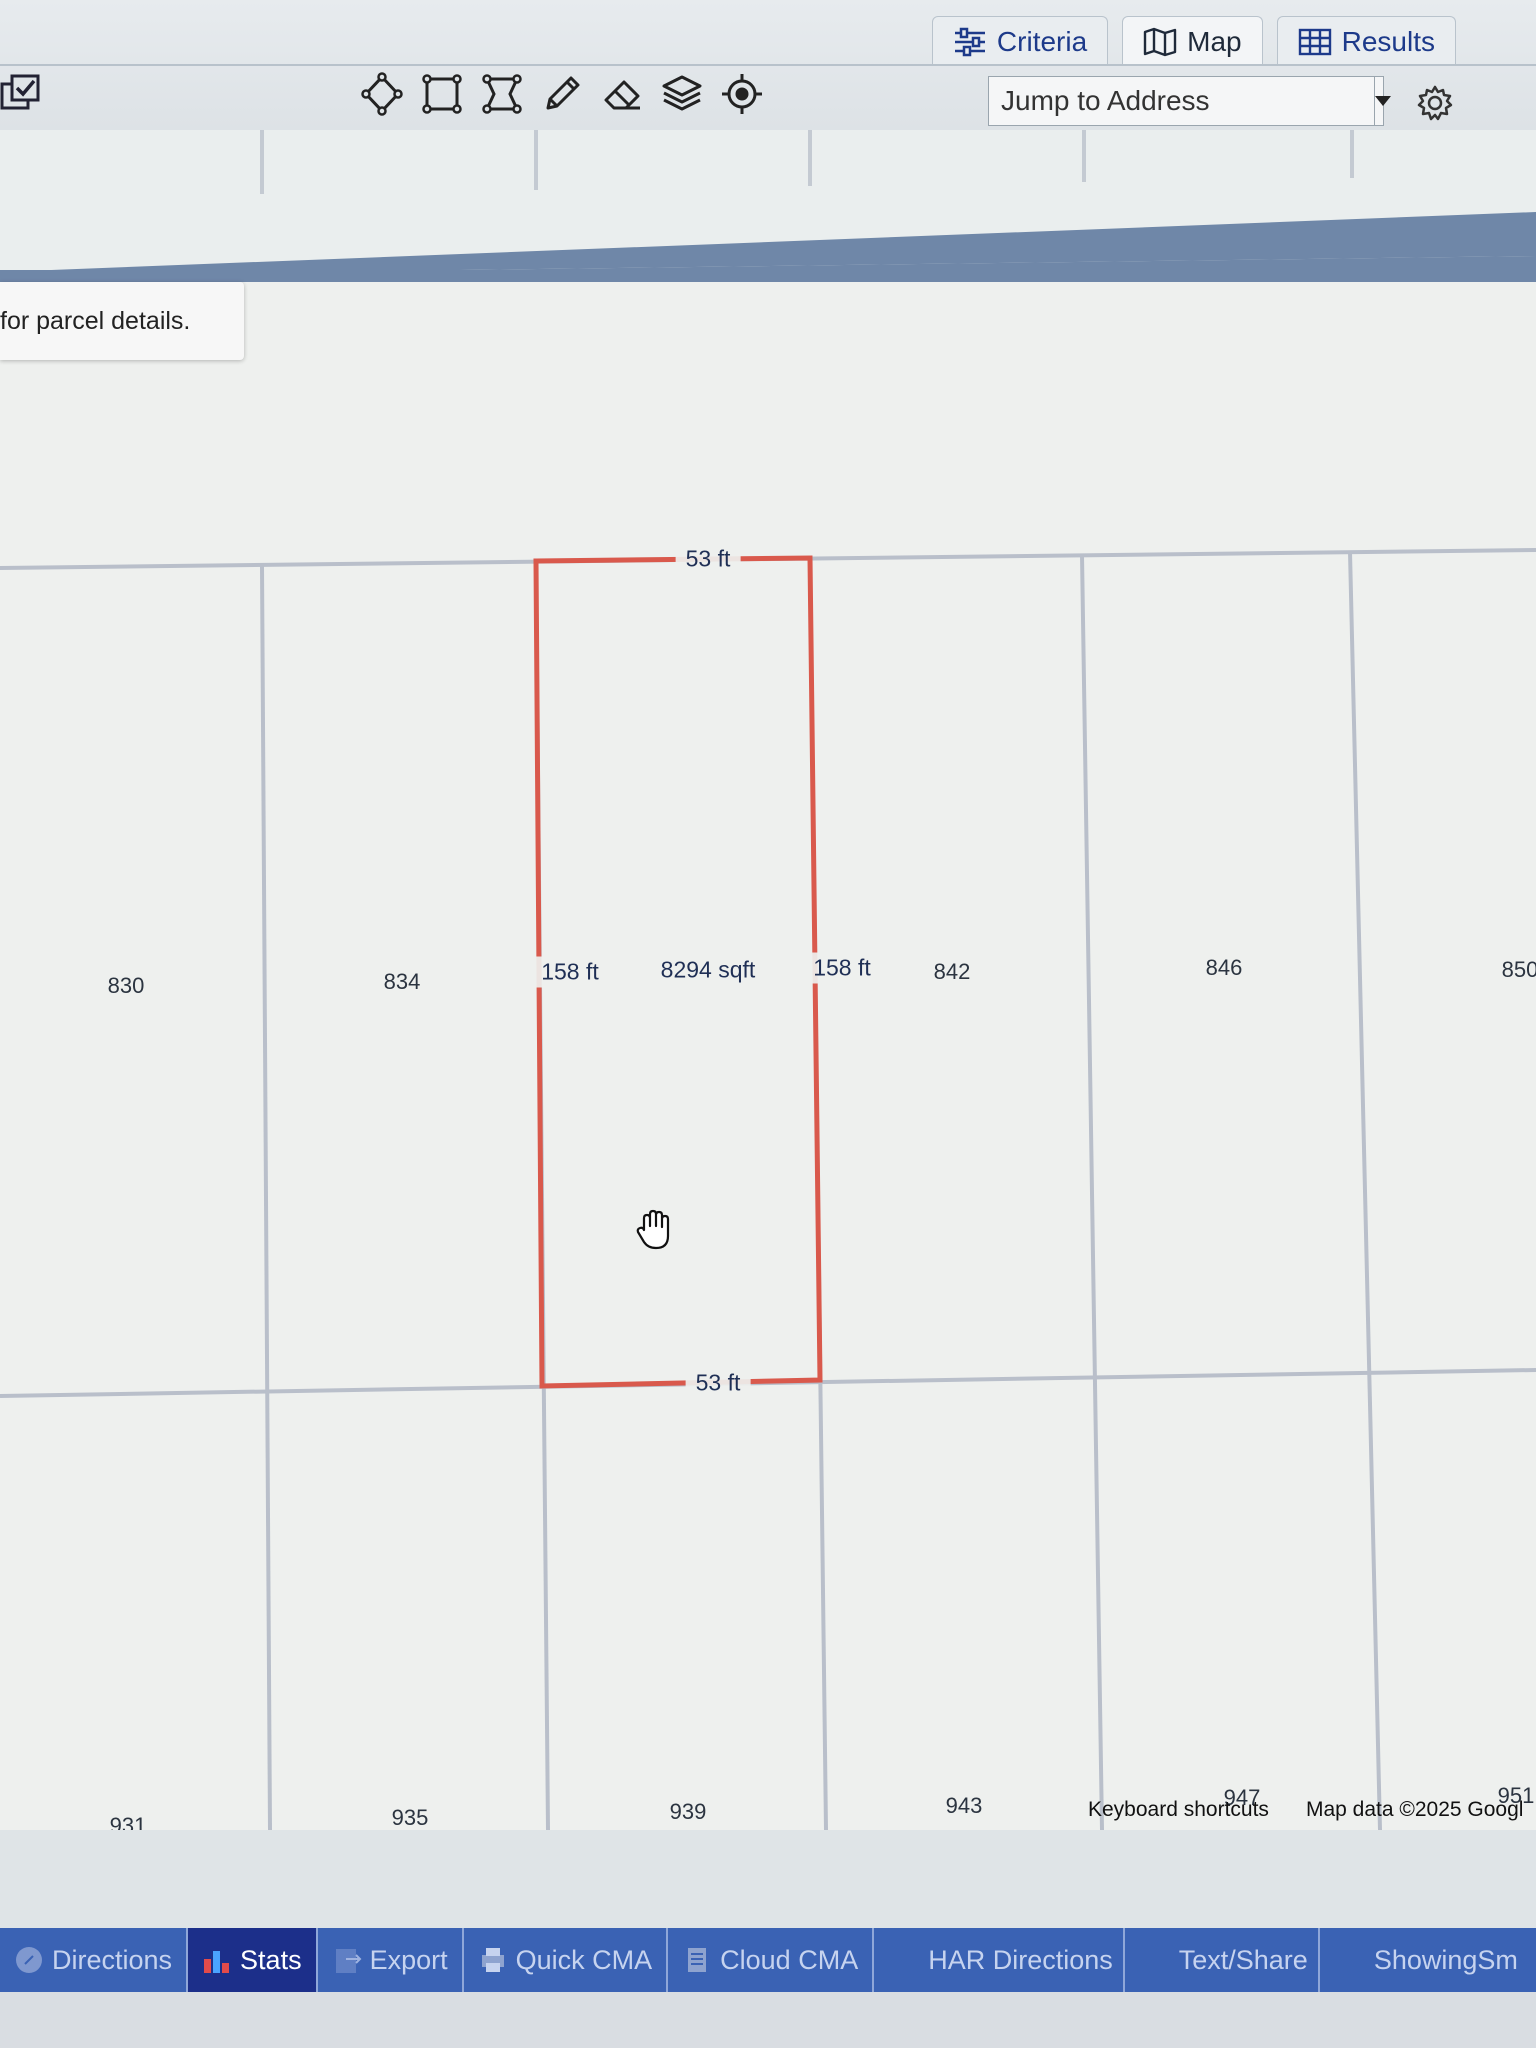  I want to click on draw-polygon-button, so click(382, 94).